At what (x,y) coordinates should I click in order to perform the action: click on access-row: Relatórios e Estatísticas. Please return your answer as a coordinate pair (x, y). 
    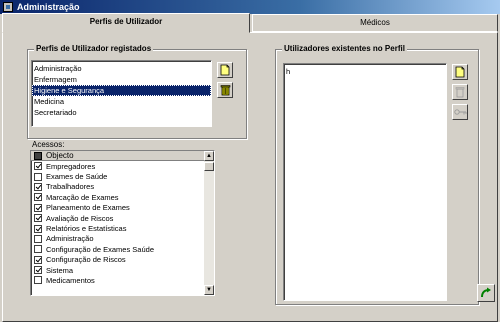
    Looking at the image, I should click on (122, 228).